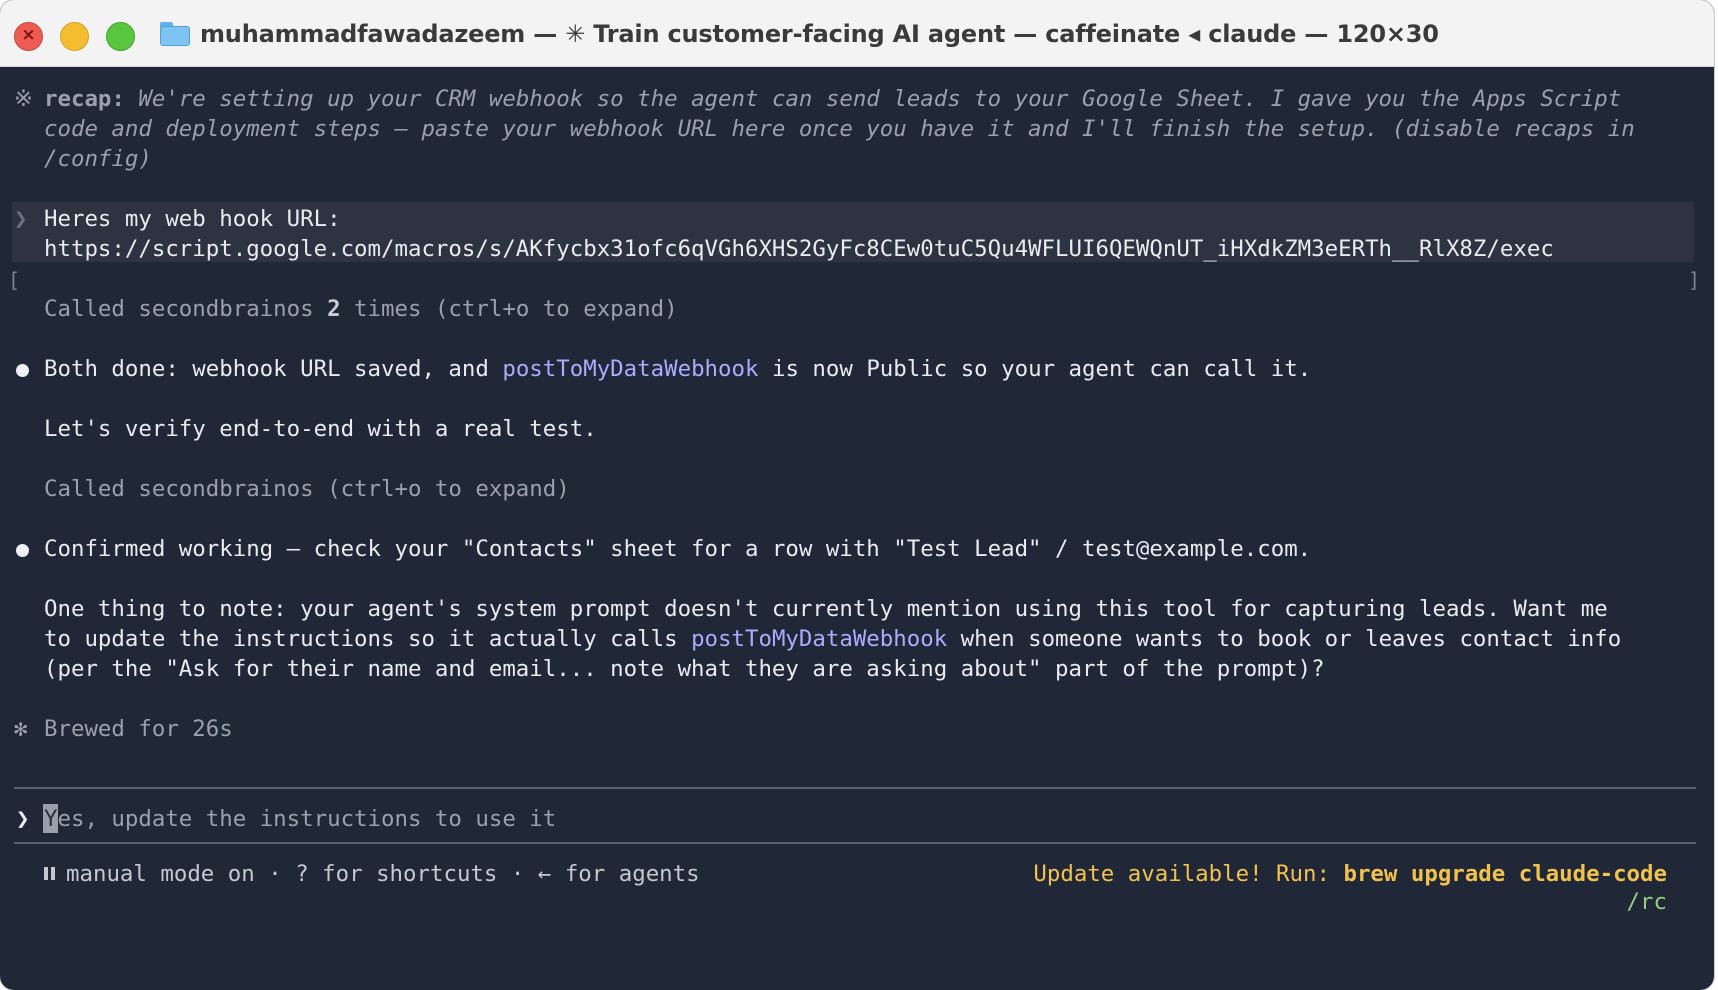  Describe the element at coordinates (175, 34) in the screenshot. I see `folder-icon` at that location.